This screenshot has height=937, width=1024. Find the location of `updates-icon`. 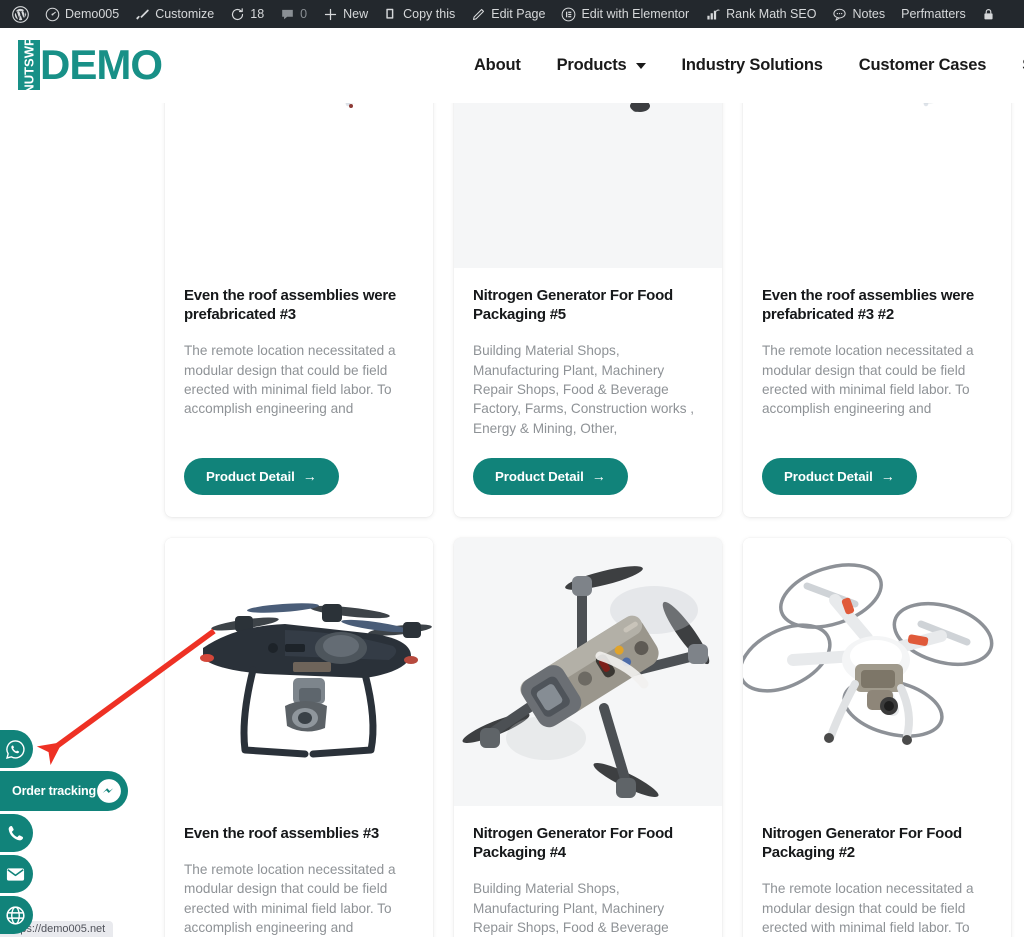

updates-icon is located at coordinates (237, 14).